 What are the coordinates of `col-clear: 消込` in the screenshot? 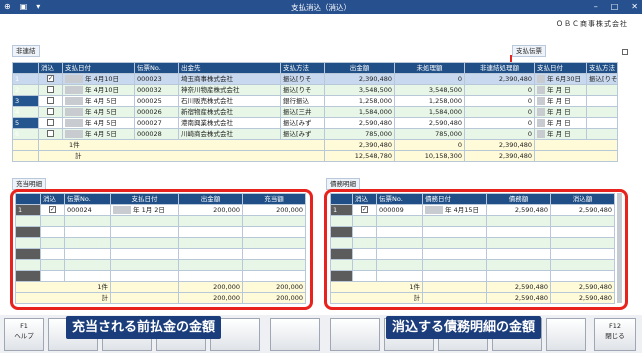 It's located at (50, 68).